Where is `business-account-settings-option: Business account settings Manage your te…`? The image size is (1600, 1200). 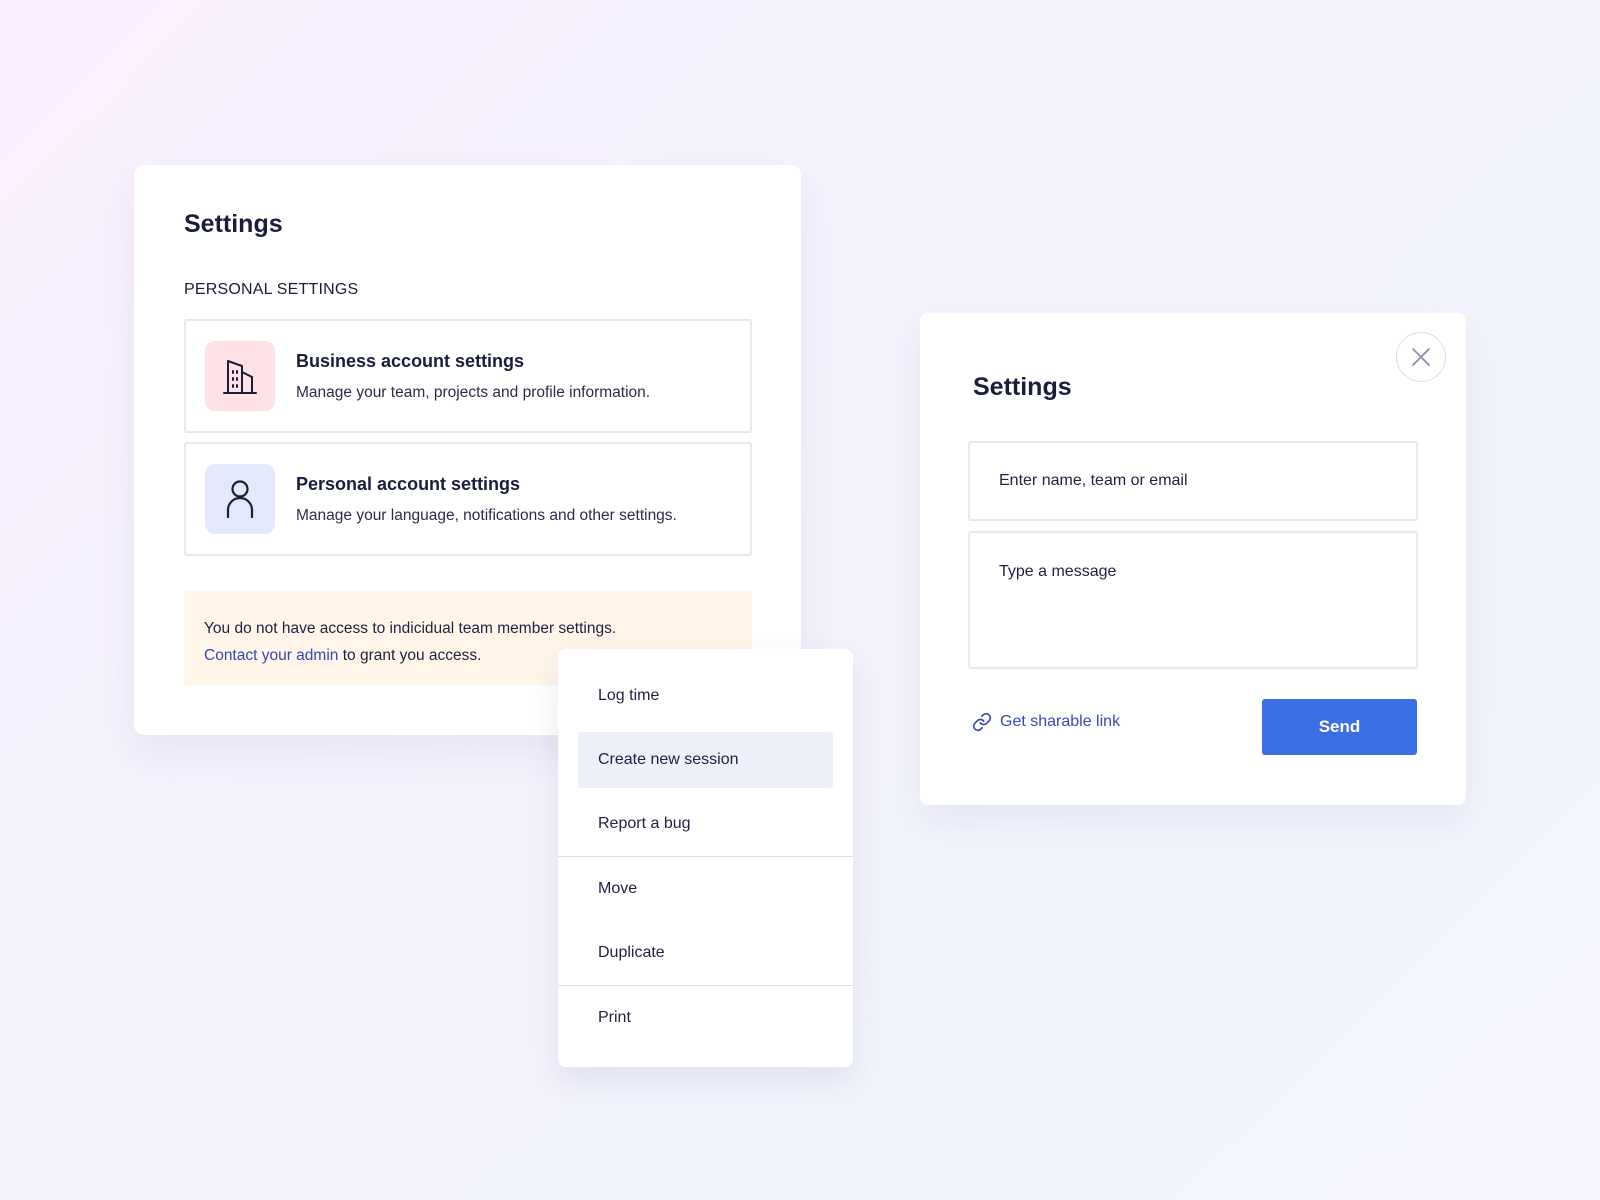 business-account-settings-option: Business account settings Manage your te… is located at coordinates (468, 376).